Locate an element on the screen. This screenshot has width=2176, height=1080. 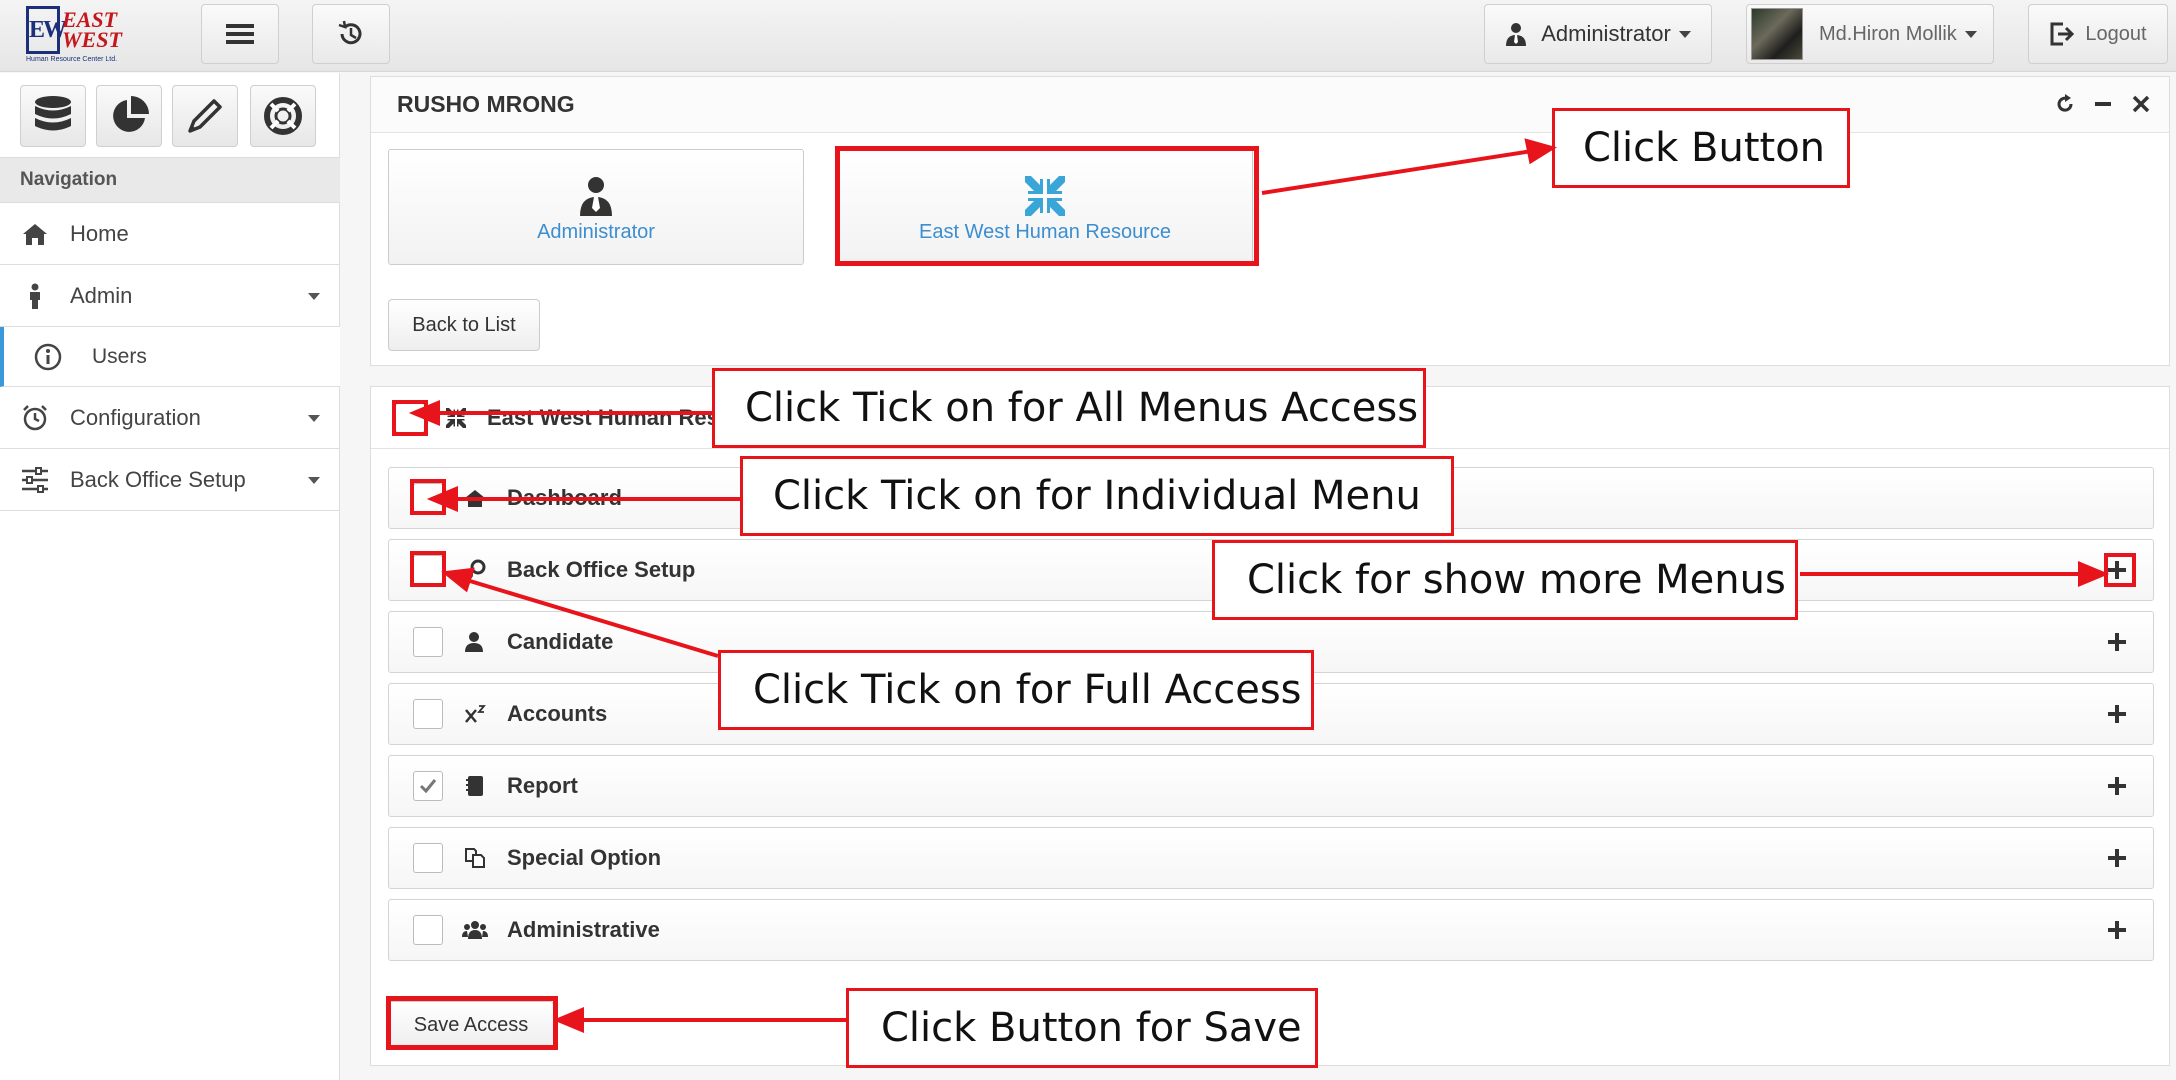
back-to-list-button: Back to List is located at coordinates (464, 325).